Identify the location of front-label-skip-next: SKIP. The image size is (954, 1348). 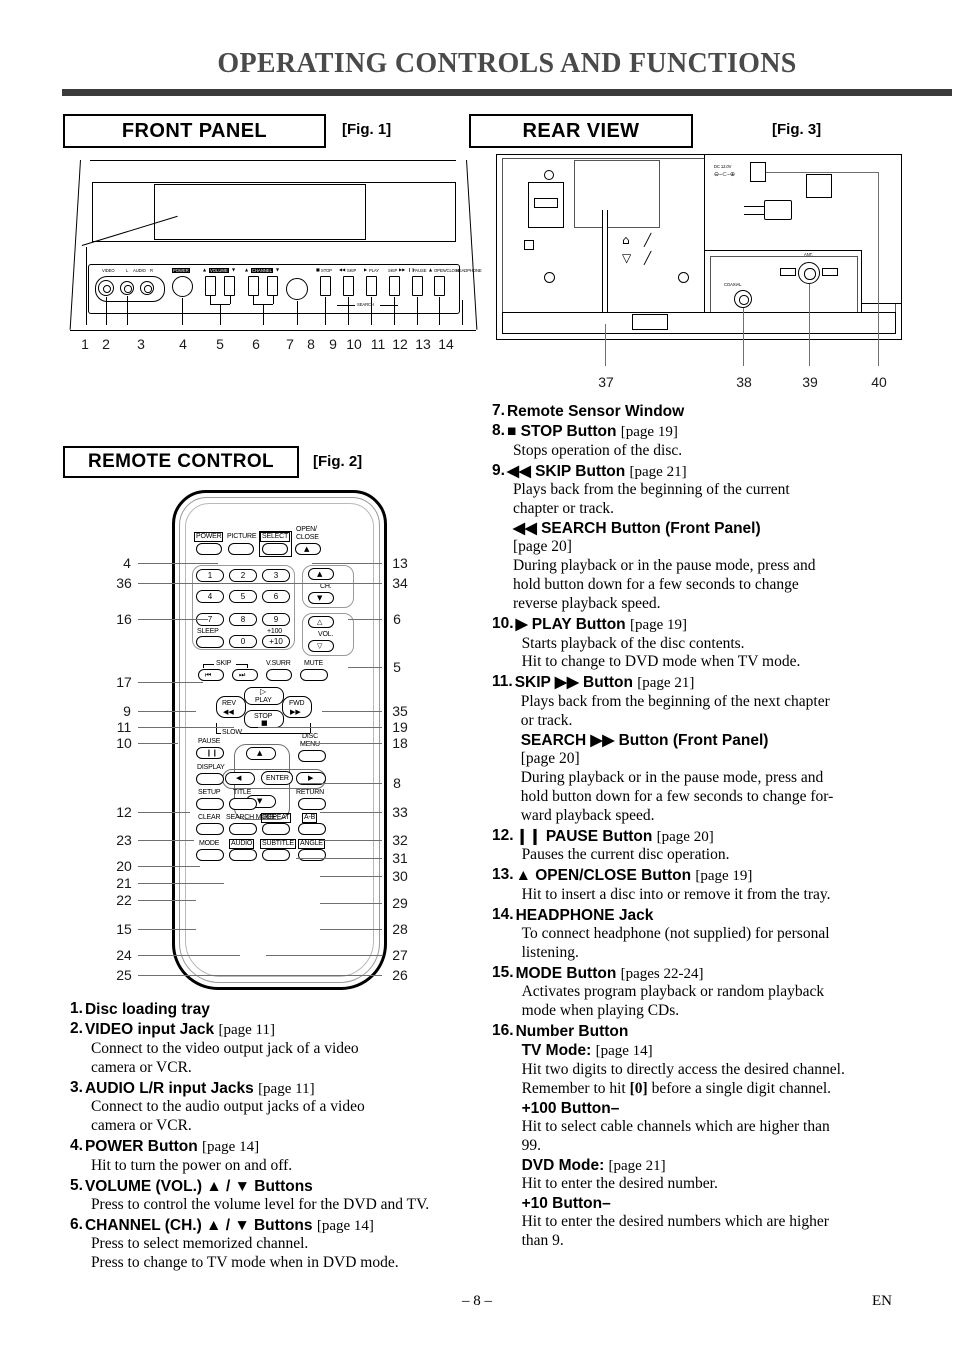
(393, 270).